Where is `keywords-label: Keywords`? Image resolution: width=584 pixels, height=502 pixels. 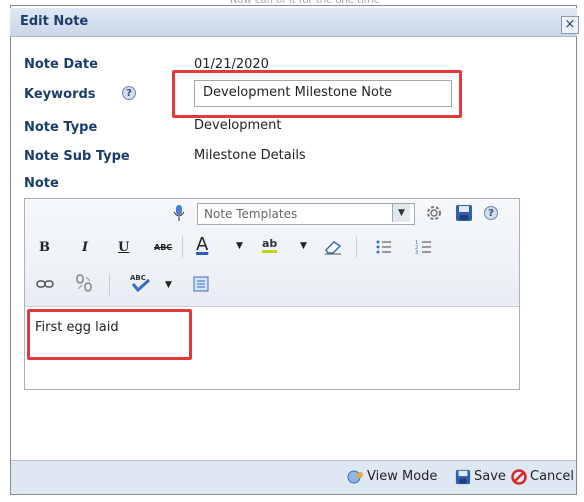 keywords-label: Keywords is located at coordinates (60, 94).